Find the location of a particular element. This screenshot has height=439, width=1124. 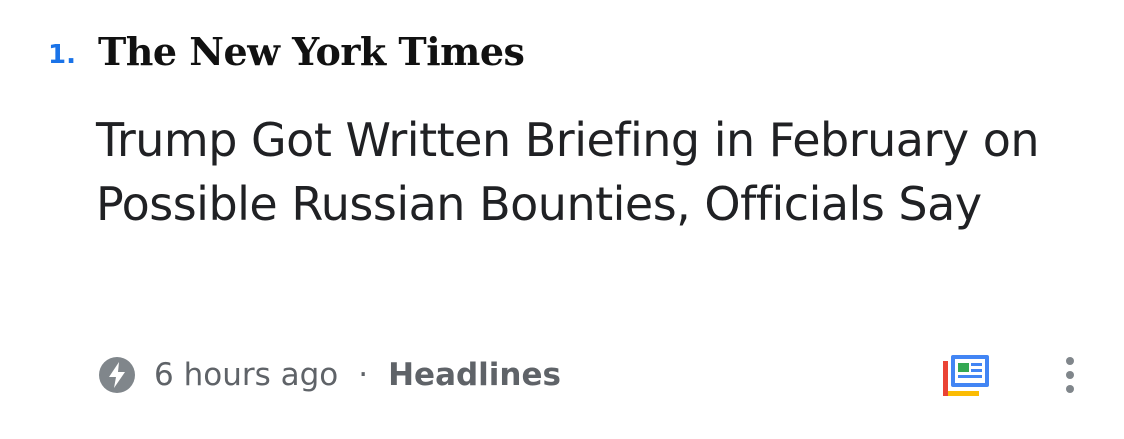

article-meta: 6 hours ago · Headlines is located at coordinates (329, 375).